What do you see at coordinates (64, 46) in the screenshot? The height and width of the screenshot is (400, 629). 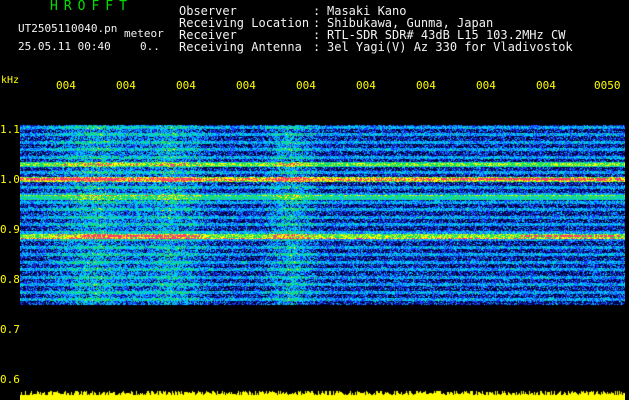 I see `datetime-stamp: 25.05.11 00:40` at bounding box center [64, 46].